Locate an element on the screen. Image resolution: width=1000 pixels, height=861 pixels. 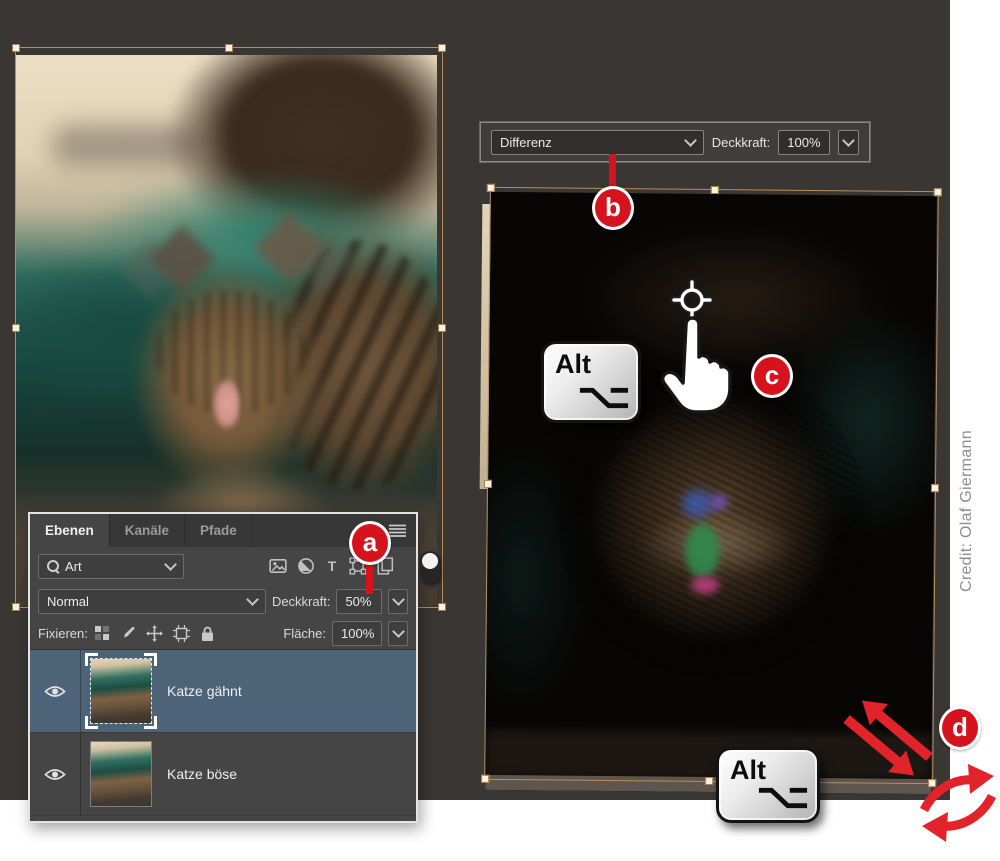
lock-paint-icon is located at coordinates (128, 633).